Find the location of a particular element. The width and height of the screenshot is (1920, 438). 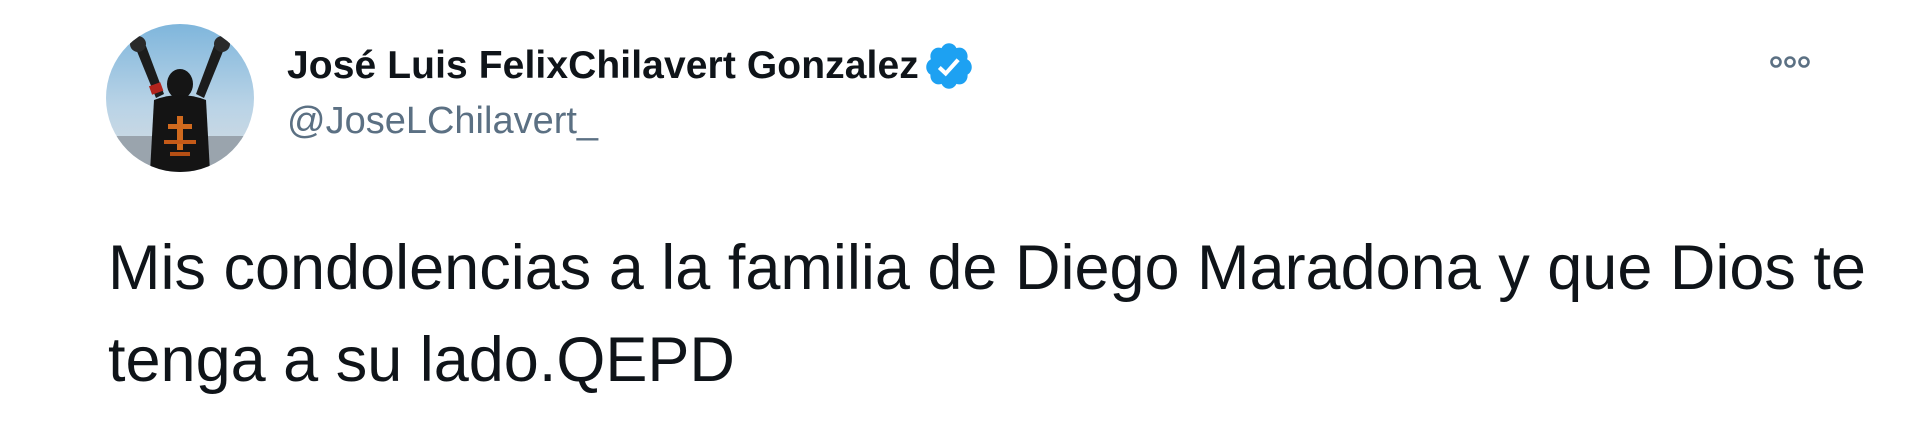

author-display-name: José Luis FelixChilavert Gonzalez is located at coordinates (603, 66).